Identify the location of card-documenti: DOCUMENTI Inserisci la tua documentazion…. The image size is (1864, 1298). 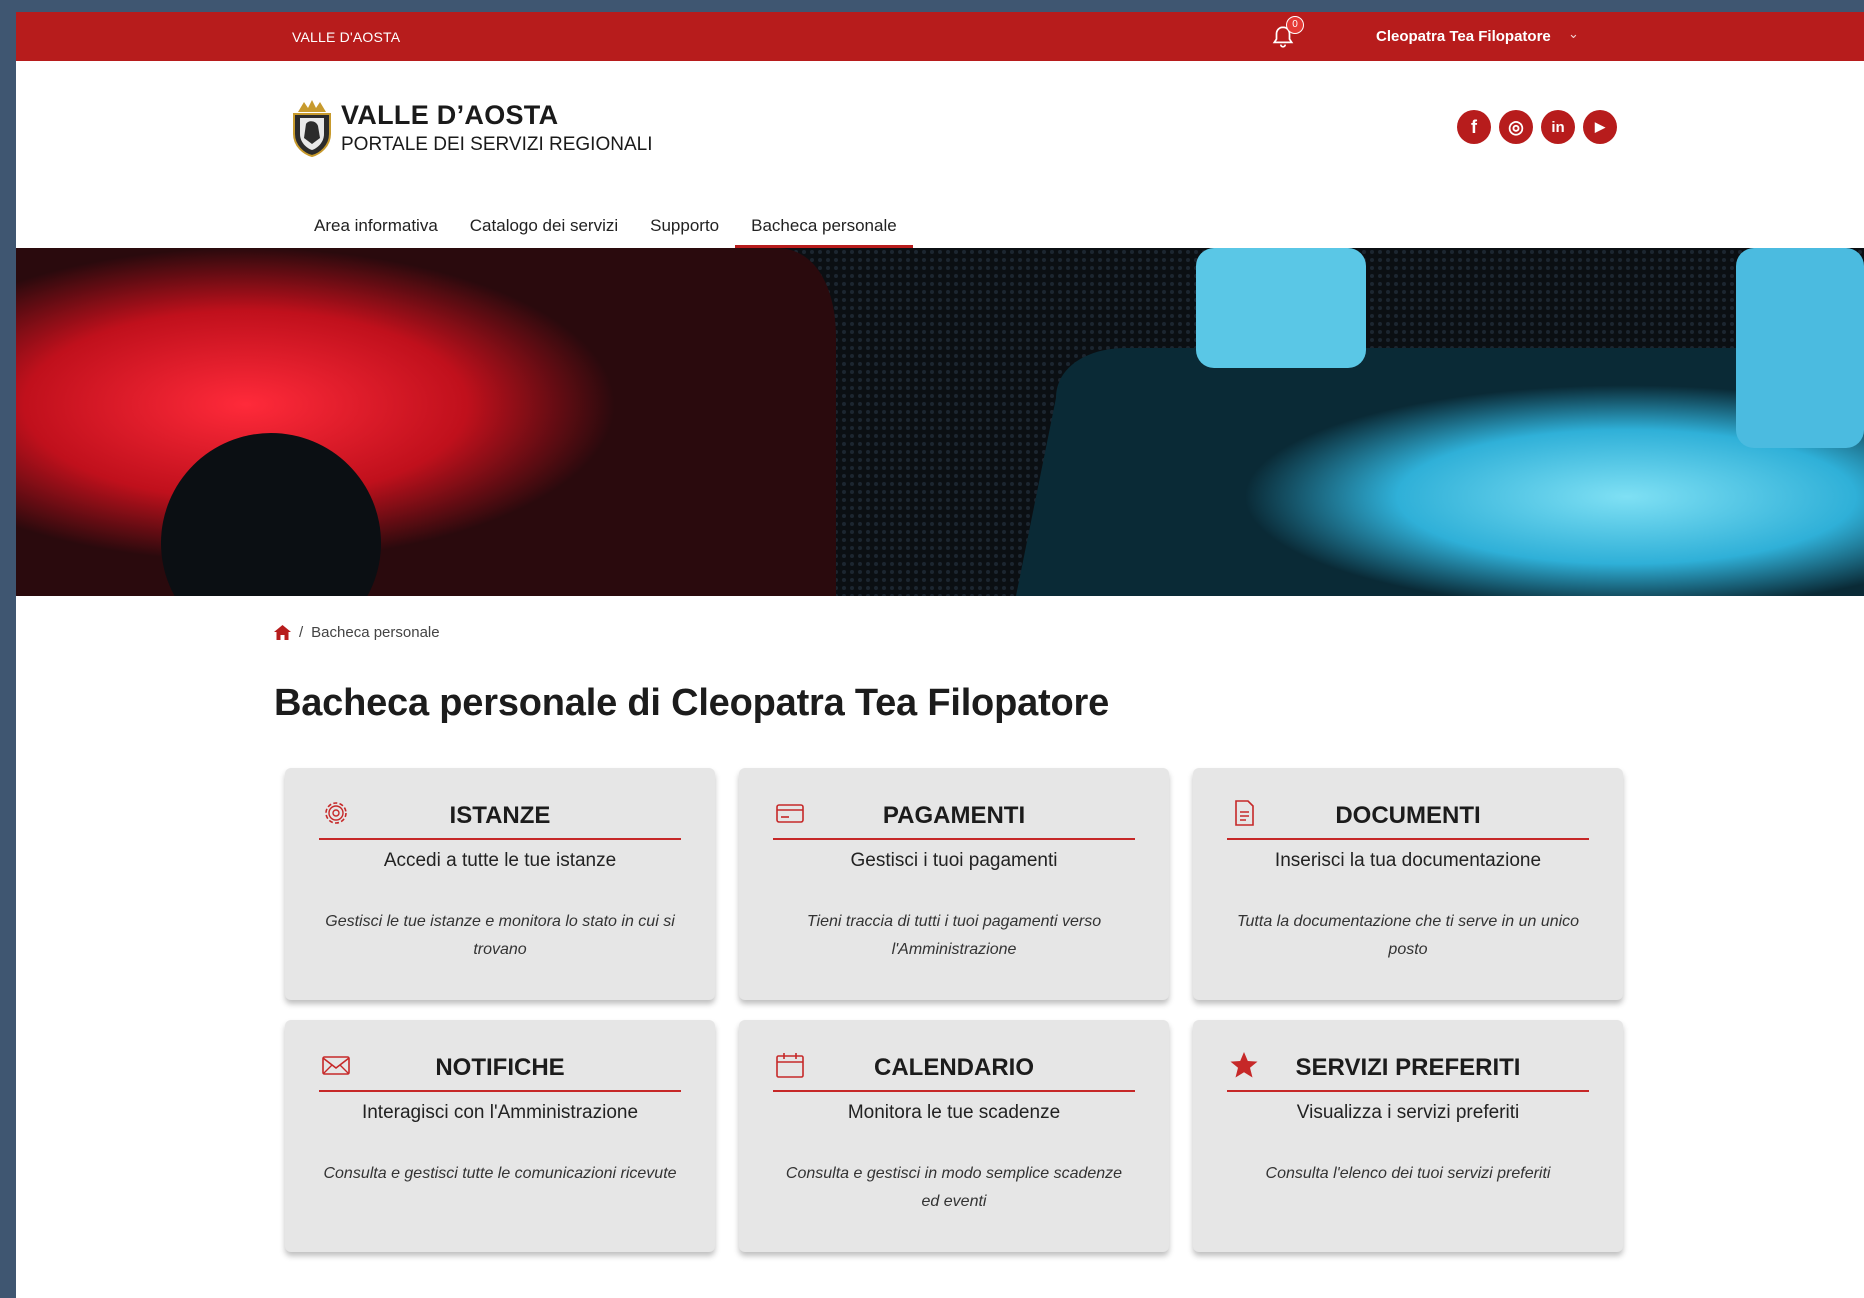
(1408, 884).